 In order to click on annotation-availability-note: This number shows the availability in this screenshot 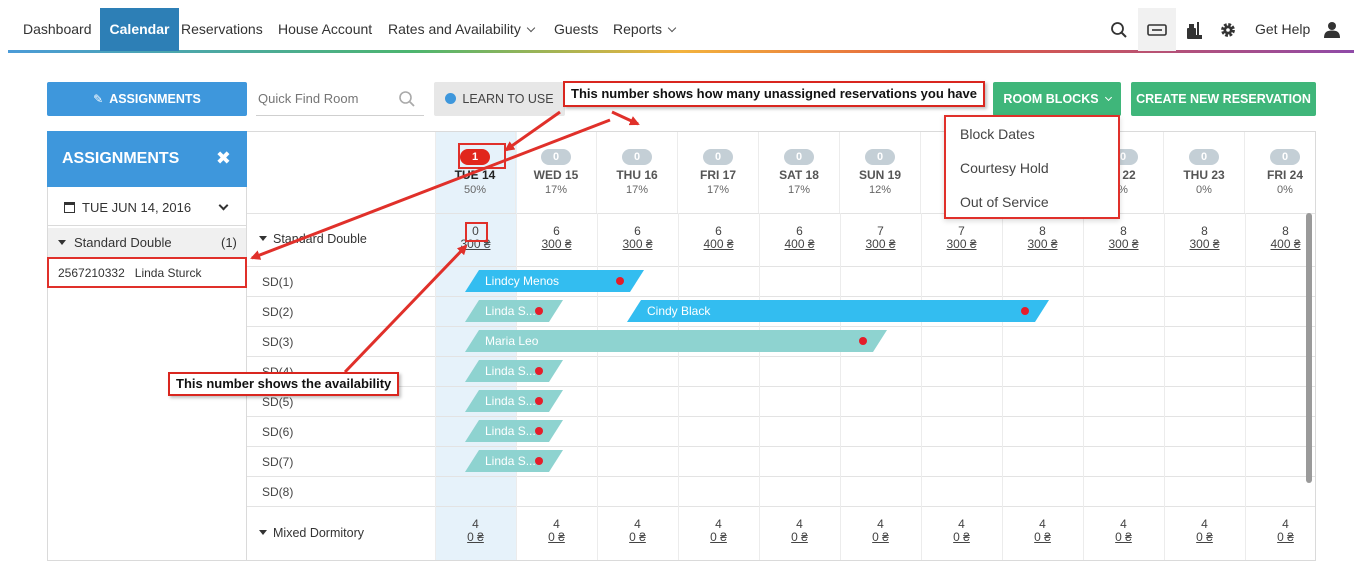, I will do `click(284, 384)`.